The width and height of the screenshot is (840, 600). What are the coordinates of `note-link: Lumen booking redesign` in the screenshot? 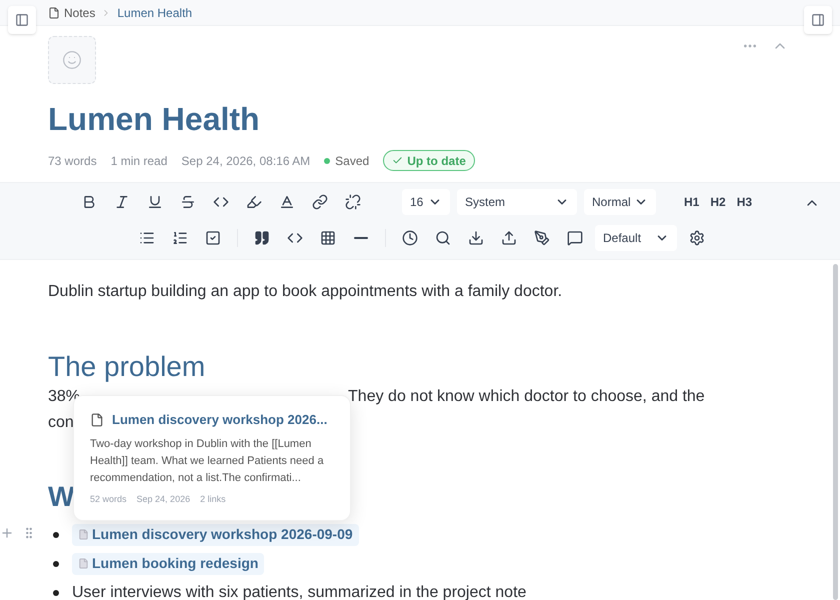 It's located at (168, 563).